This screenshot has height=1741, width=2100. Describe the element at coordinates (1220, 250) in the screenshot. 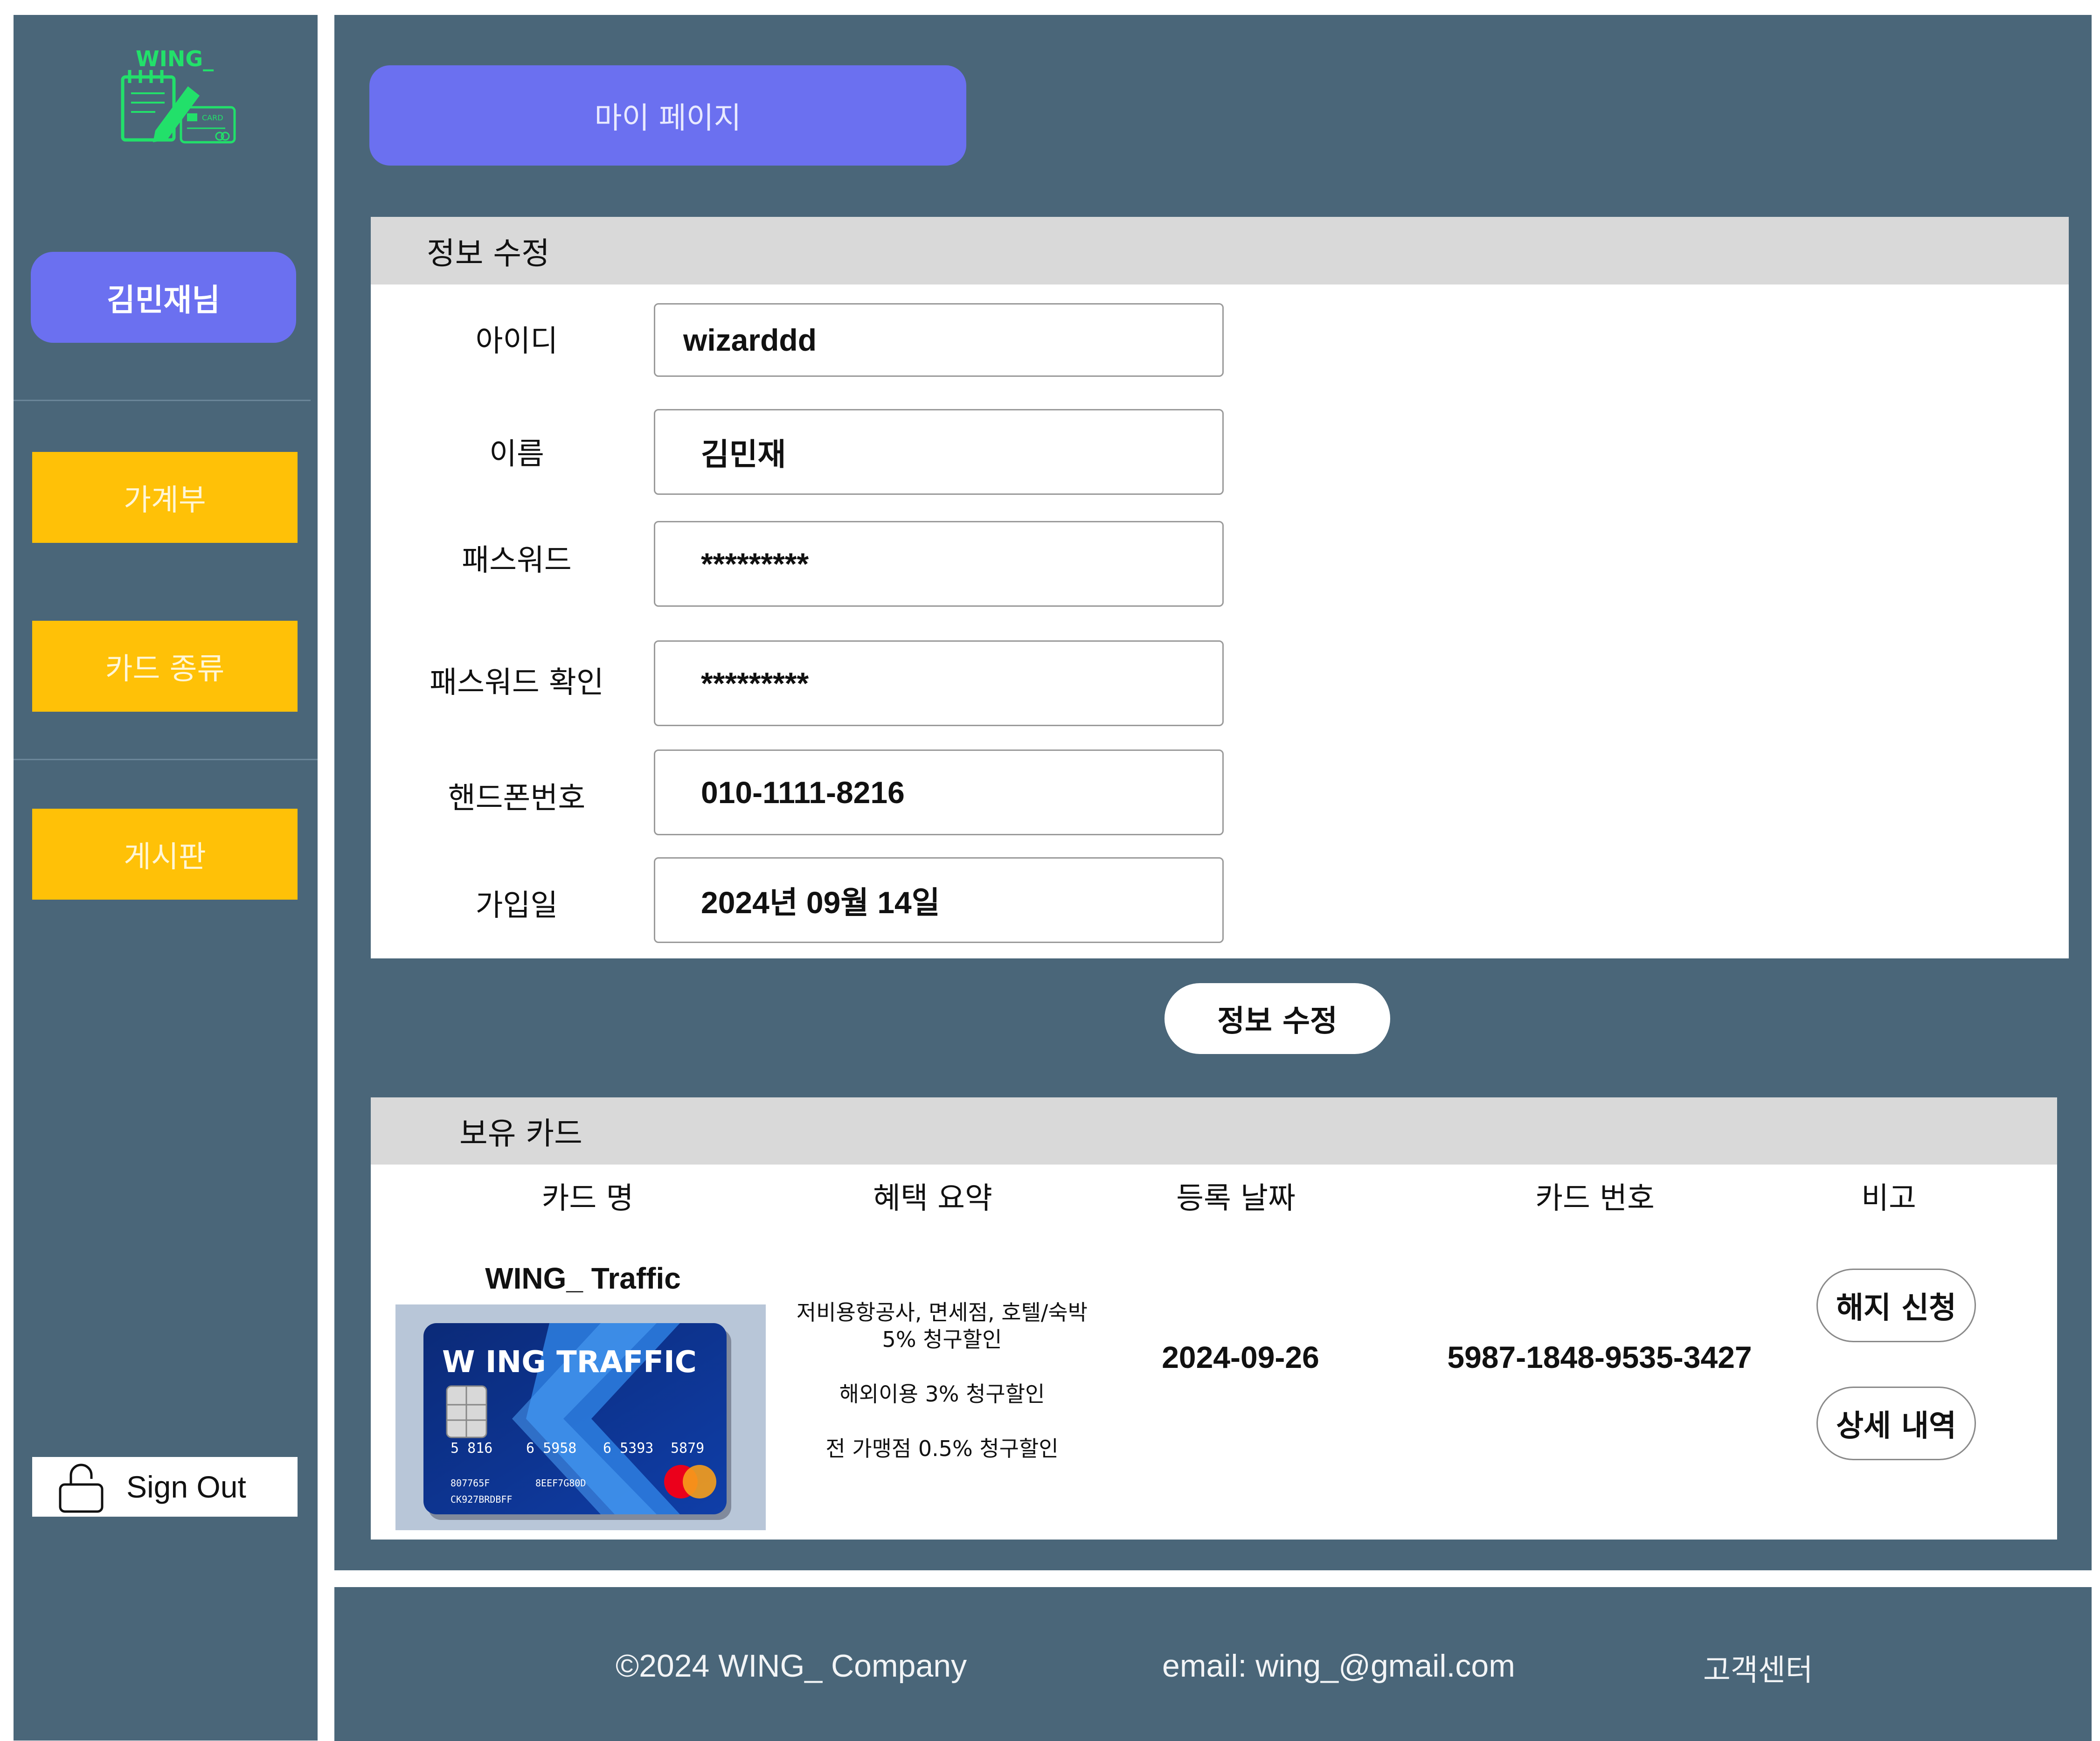

I see `profile-section-title: 정보 수정` at that location.